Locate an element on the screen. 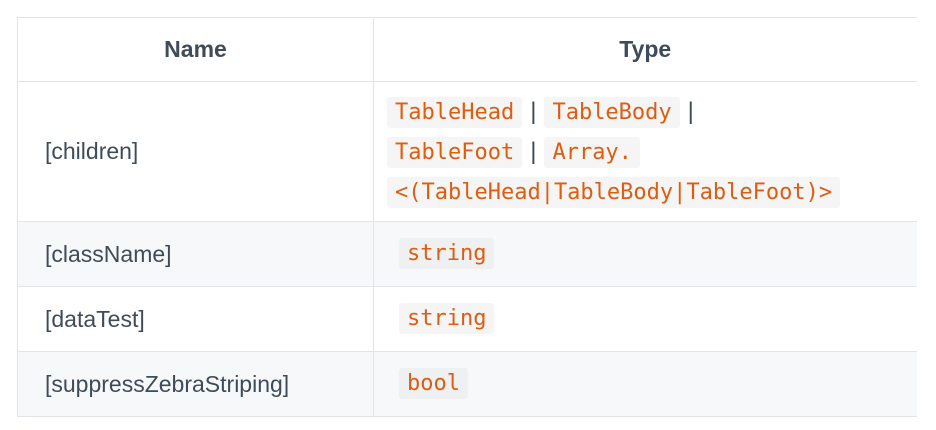  column-header-name: Name is located at coordinates (195, 49).